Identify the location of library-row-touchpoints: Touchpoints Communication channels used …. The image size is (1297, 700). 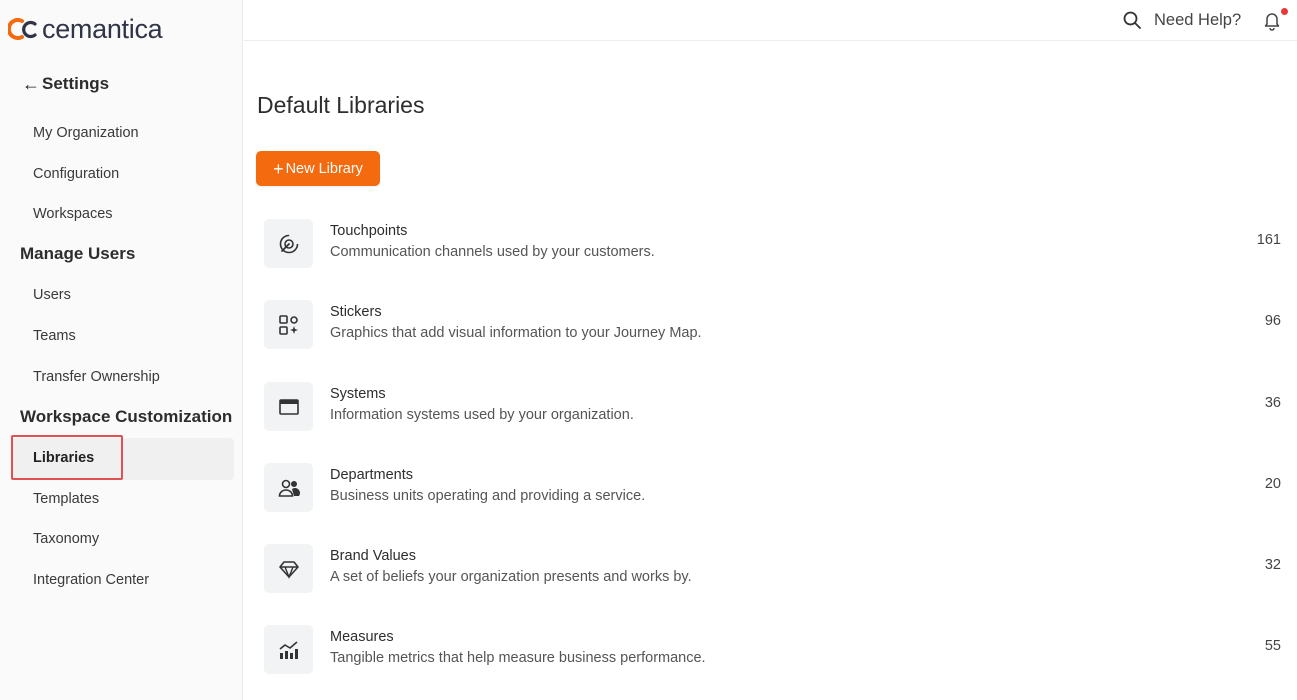
(771, 250).